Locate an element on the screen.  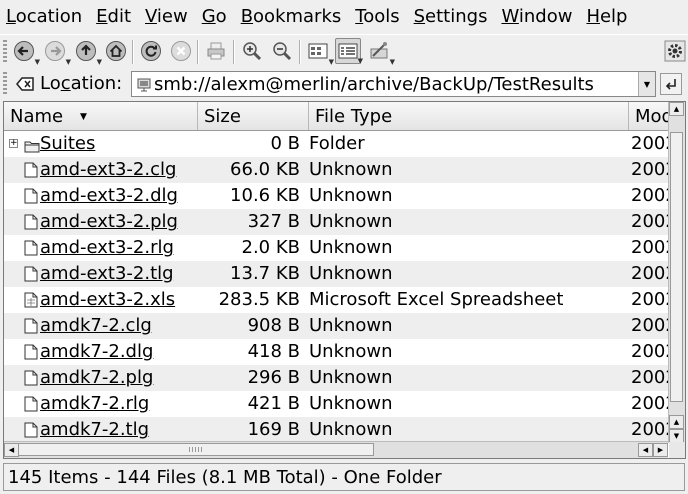
toolbar-separator is located at coordinates (133, 52).